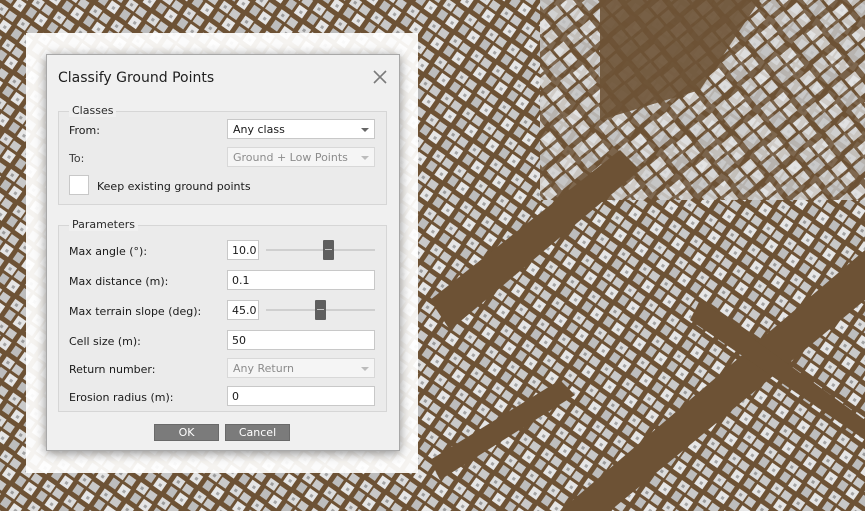 This screenshot has width=865, height=511. Describe the element at coordinates (135, 311) in the screenshot. I see `max-terrain-slope-label: Max terrain slope (deg):` at that location.